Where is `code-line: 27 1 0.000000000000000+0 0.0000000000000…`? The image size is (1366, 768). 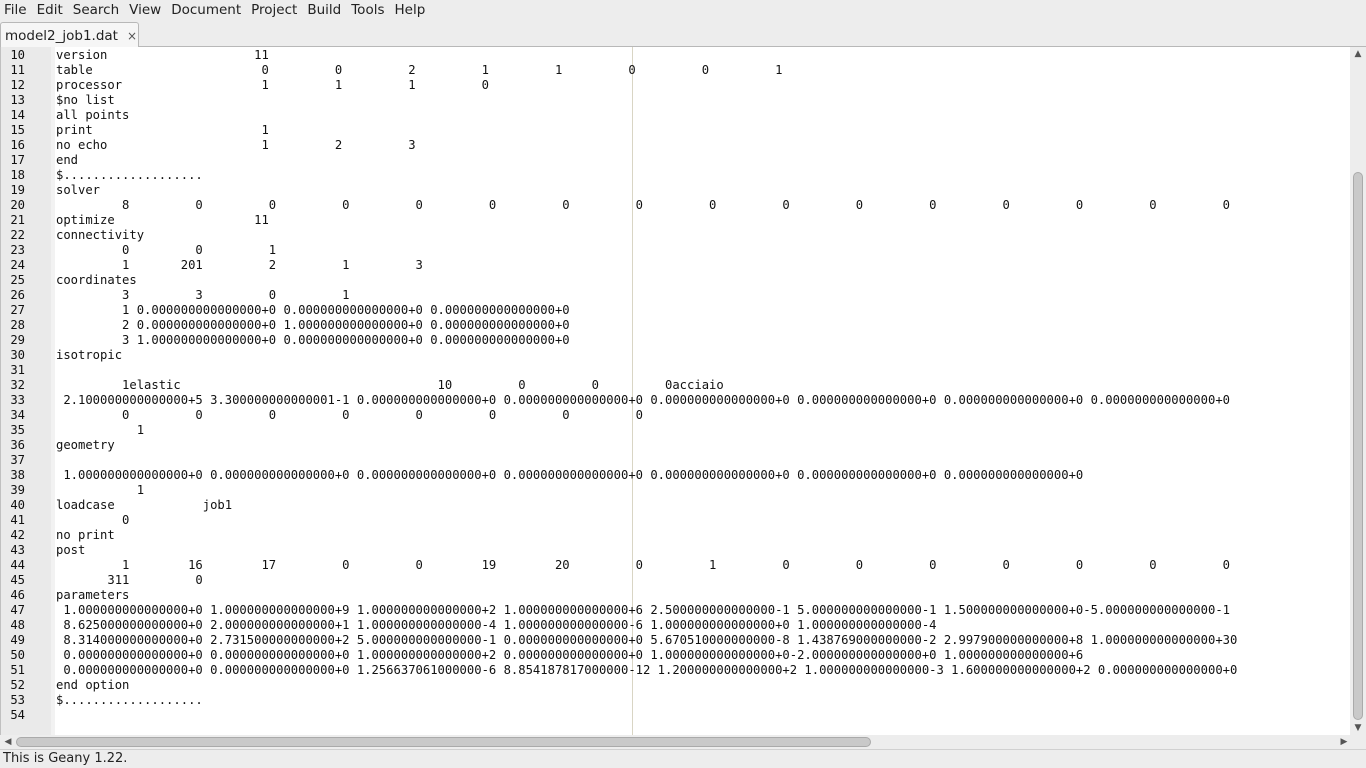 code-line: 27 1 0.000000000000000+0 0.0000000000000… is located at coordinates (676, 310).